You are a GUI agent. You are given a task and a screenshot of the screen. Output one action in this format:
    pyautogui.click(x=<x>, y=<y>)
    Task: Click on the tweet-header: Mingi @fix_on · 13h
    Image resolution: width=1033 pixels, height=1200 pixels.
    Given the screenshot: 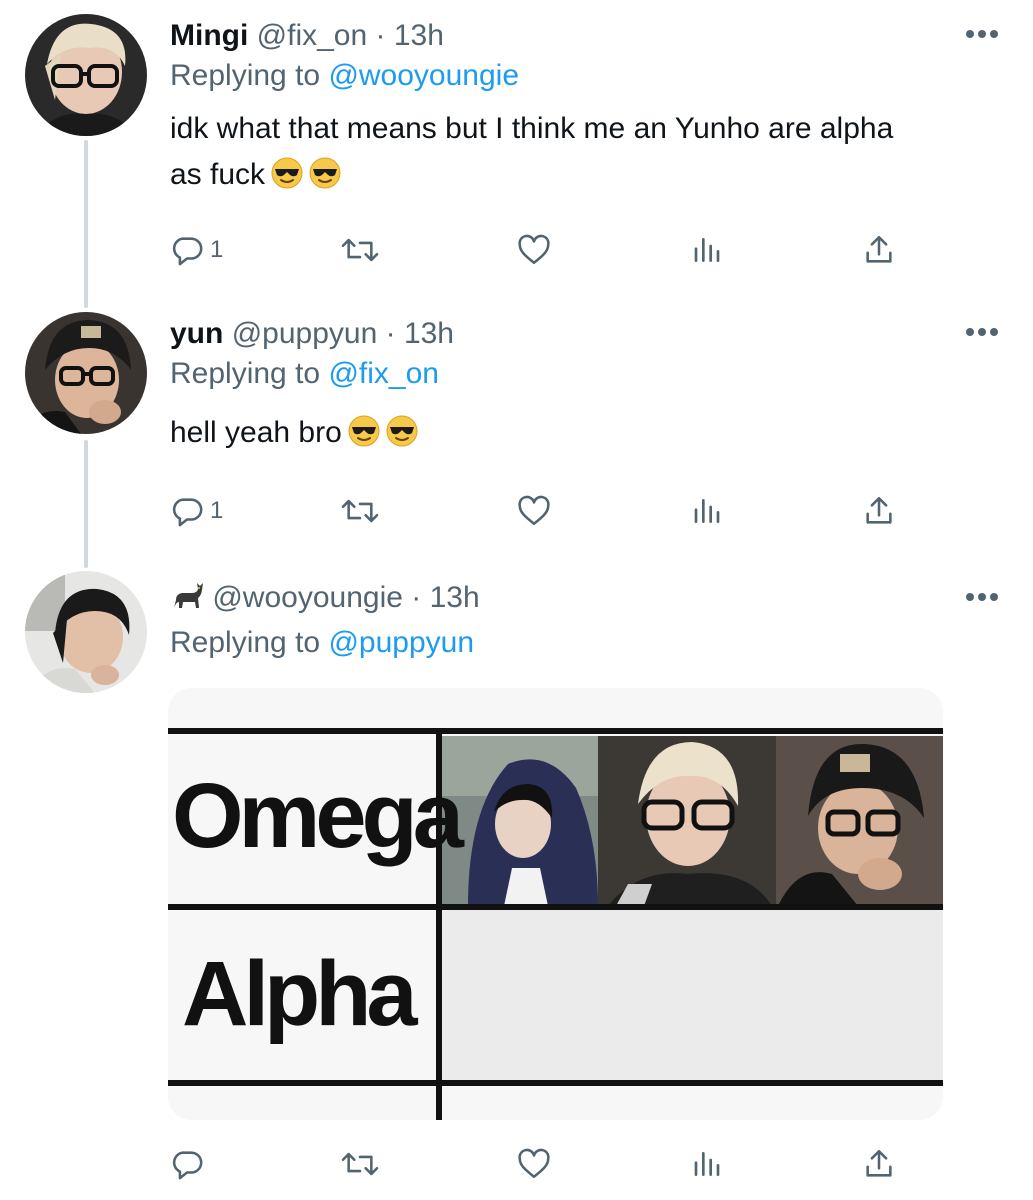 What is the action you would take?
    pyautogui.click(x=307, y=36)
    